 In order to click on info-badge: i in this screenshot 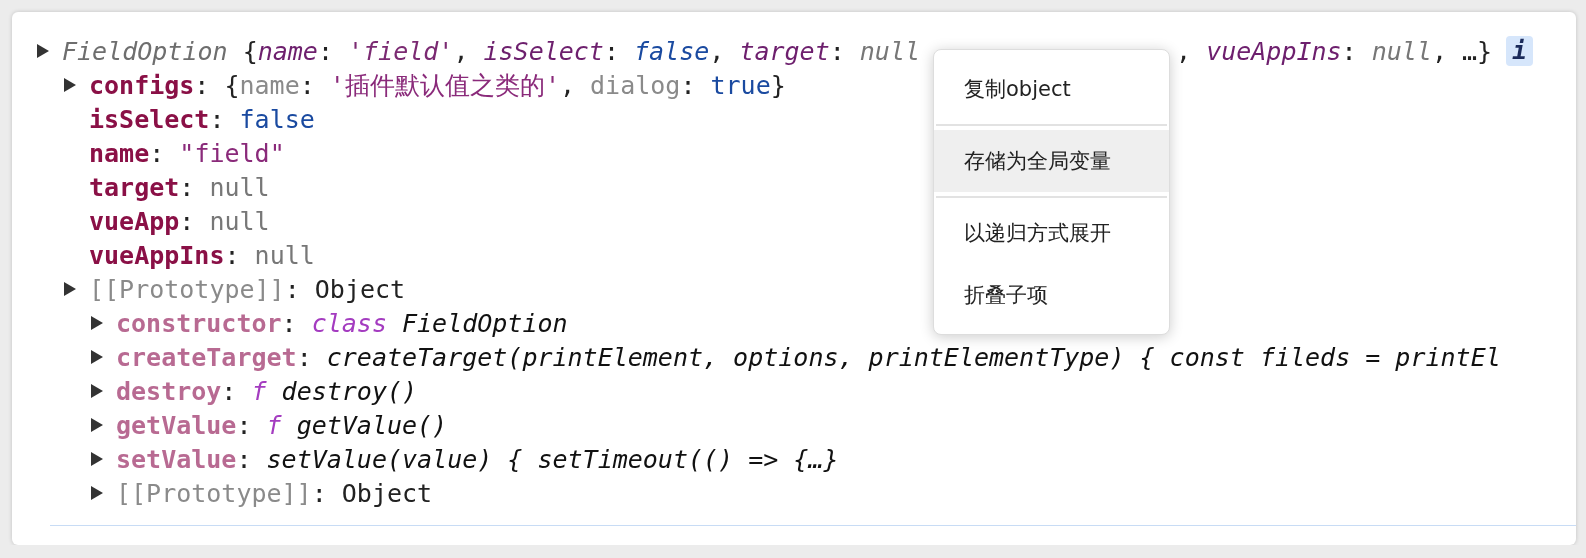, I will do `click(1519, 51)`.